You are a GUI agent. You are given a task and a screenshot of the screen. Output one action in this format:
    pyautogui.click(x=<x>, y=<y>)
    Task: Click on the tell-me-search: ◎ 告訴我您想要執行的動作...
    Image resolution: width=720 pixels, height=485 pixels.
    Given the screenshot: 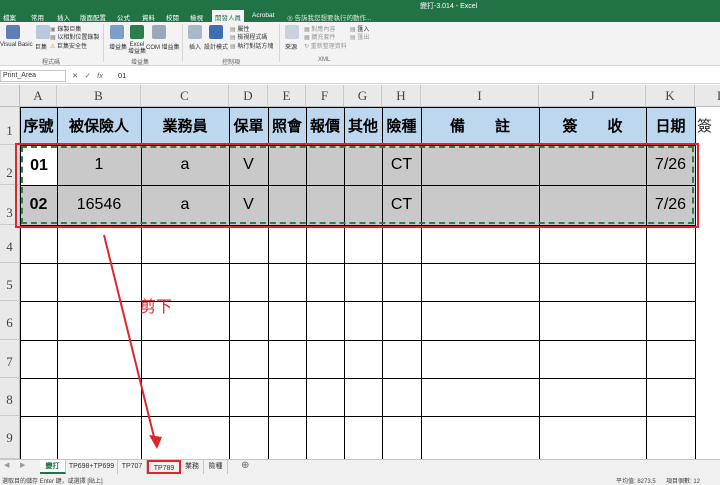 What is the action you would take?
    pyautogui.click(x=329, y=17)
    